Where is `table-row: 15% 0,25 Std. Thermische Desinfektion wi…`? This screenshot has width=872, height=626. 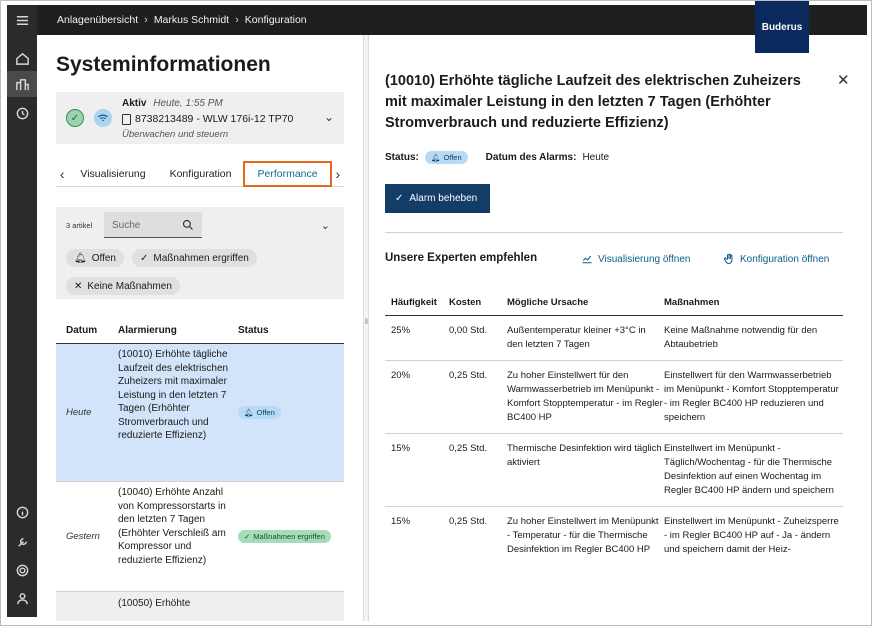
table-row: 15% 0,25 Std. Thermische Desinfektion wi… is located at coordinates (614, 470).